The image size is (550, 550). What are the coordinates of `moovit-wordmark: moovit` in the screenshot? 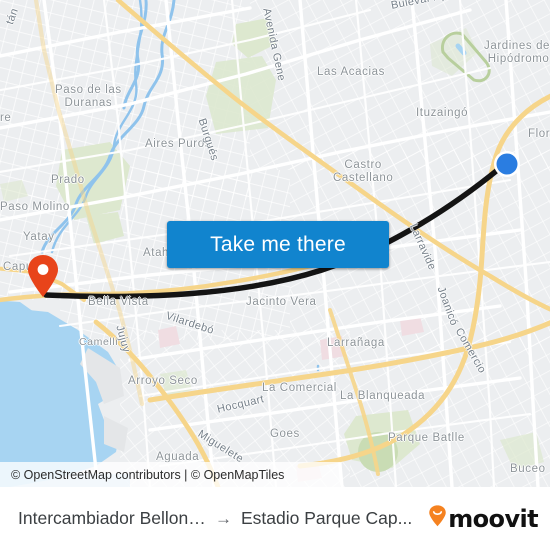 It's located at (493, 518).